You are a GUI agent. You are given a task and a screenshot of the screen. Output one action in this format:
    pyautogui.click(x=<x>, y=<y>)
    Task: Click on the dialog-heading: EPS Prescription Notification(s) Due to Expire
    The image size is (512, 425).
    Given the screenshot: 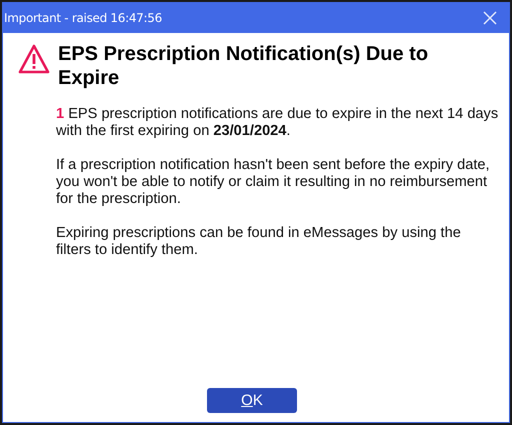 What is the action you would take?
    pyautogui.click(x=244, y=66)
    